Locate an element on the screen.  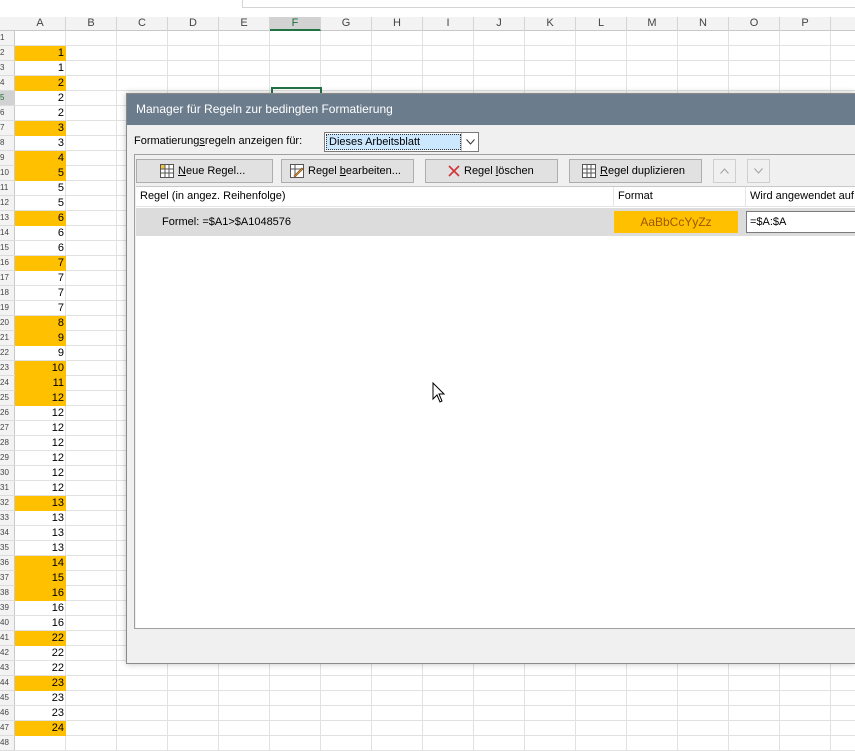
row-header: 45 is located at coordinates (7, 698).